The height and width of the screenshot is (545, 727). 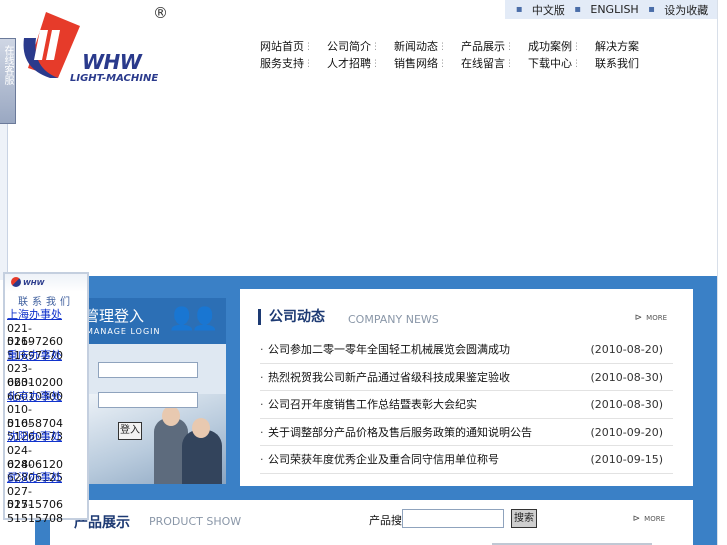 I want to click on product-search-button: 搜索, so click(x=524, y=518).